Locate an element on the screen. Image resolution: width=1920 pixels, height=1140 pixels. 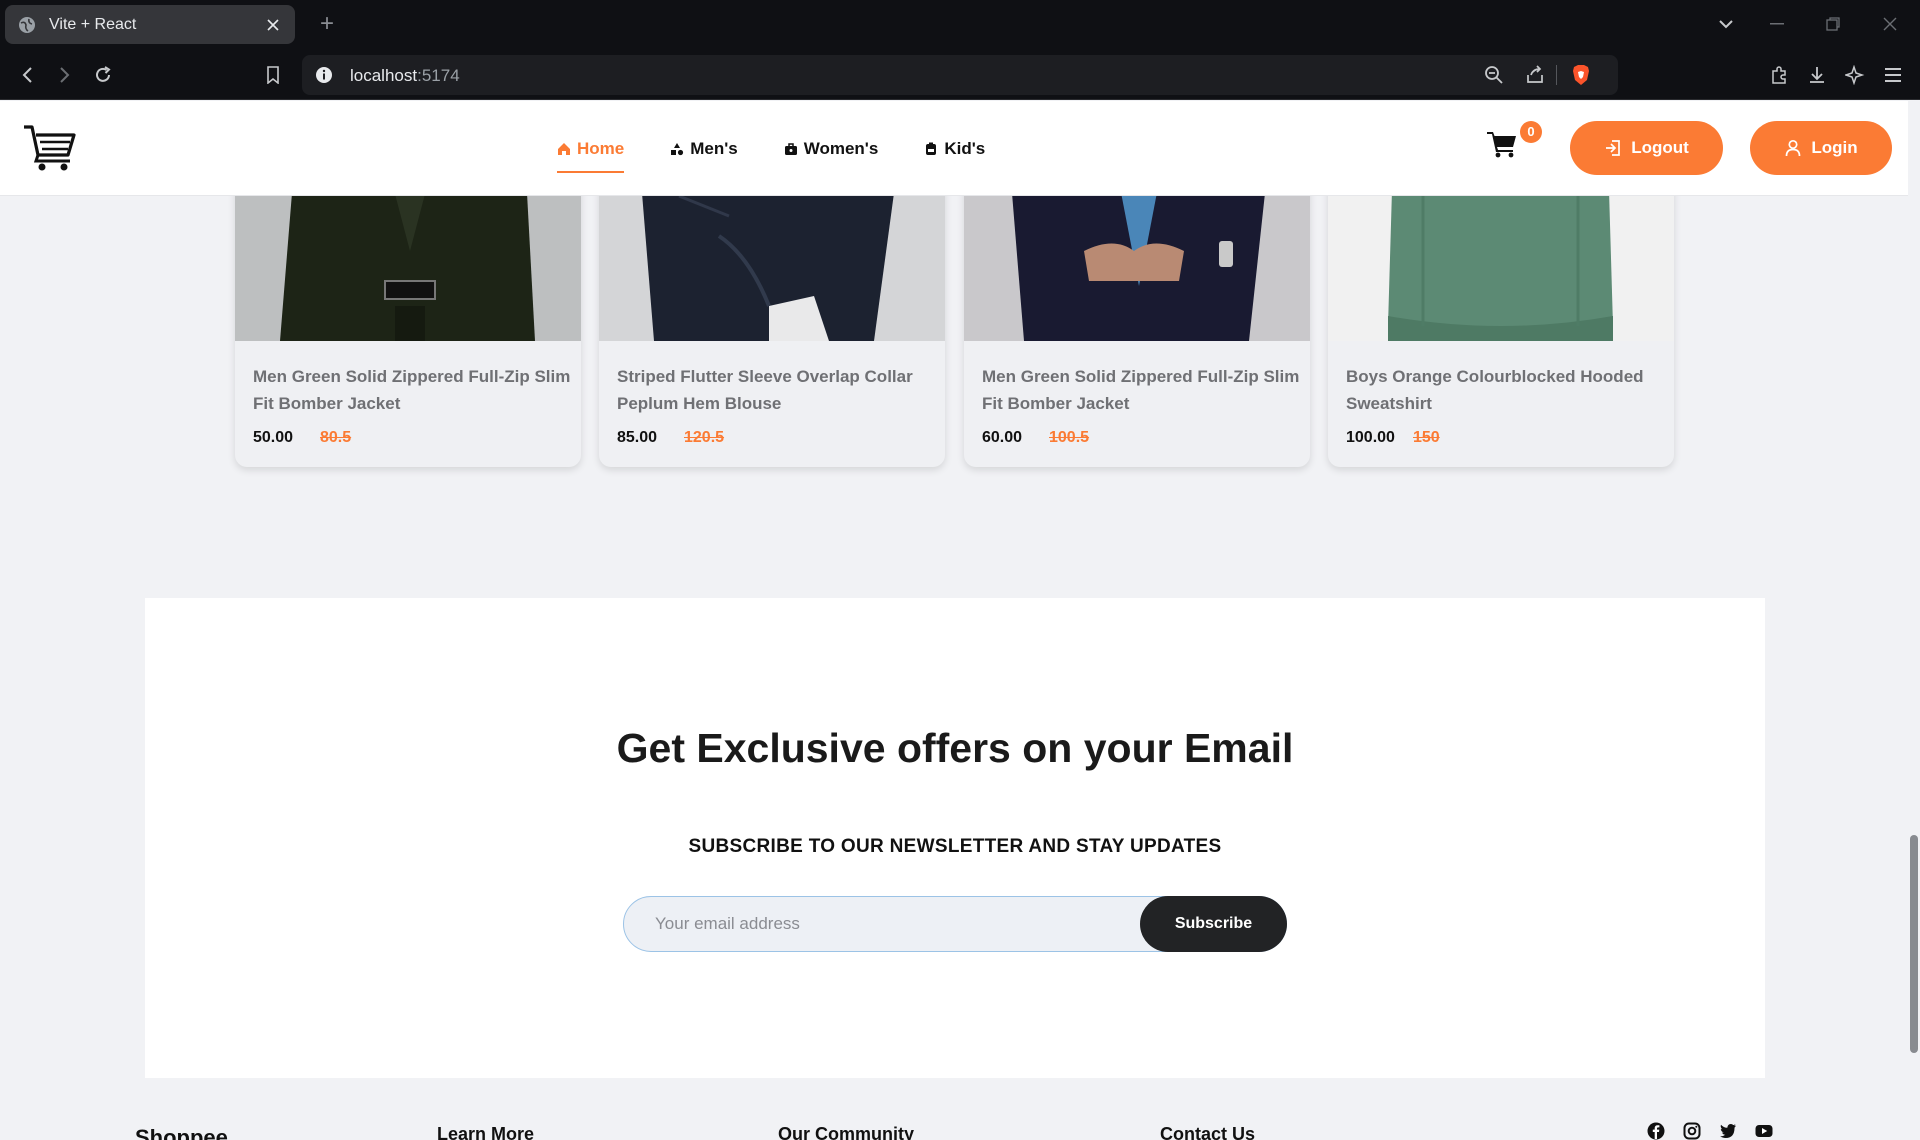
nav-kids: Kid's is located at coordinates (954, 149).